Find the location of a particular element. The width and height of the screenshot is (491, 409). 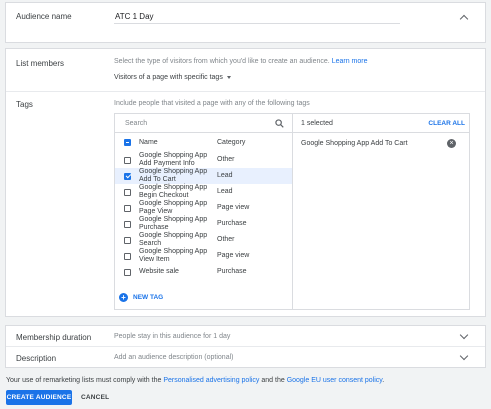

column-header-category: Category is located at coordinates (231, 142).